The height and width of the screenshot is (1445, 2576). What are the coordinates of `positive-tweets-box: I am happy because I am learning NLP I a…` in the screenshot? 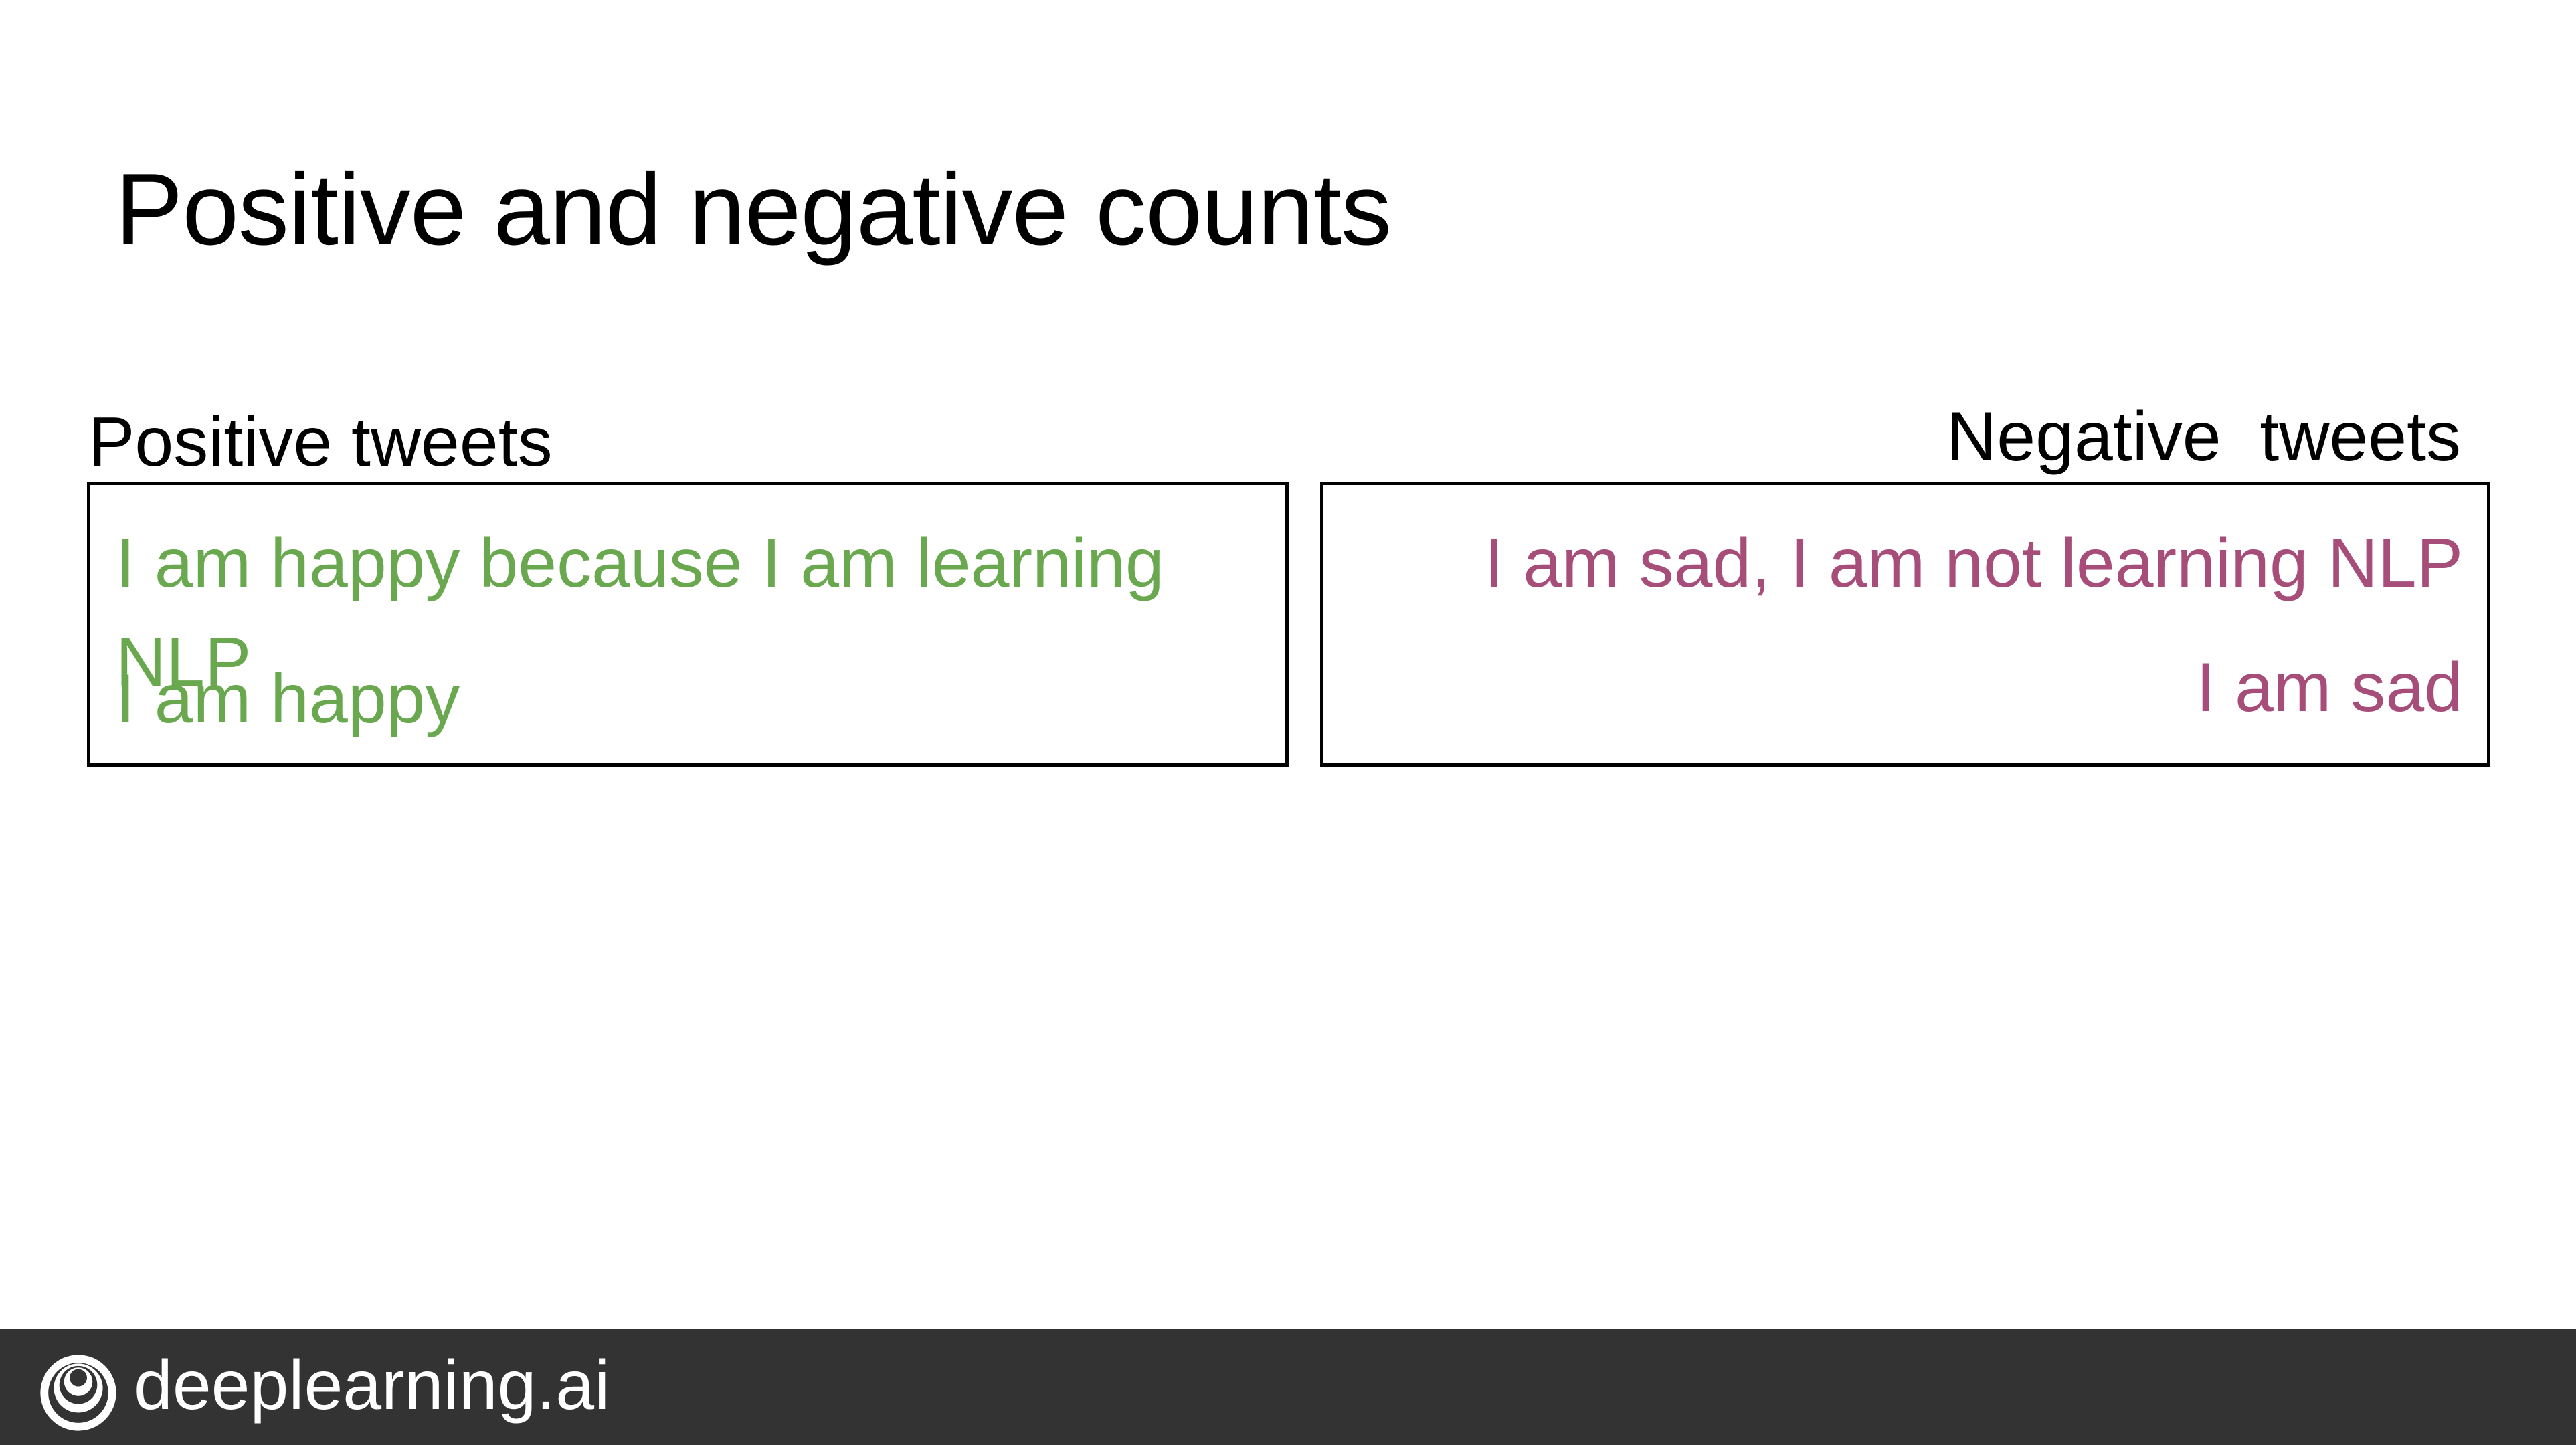 It's located at (688, 624).